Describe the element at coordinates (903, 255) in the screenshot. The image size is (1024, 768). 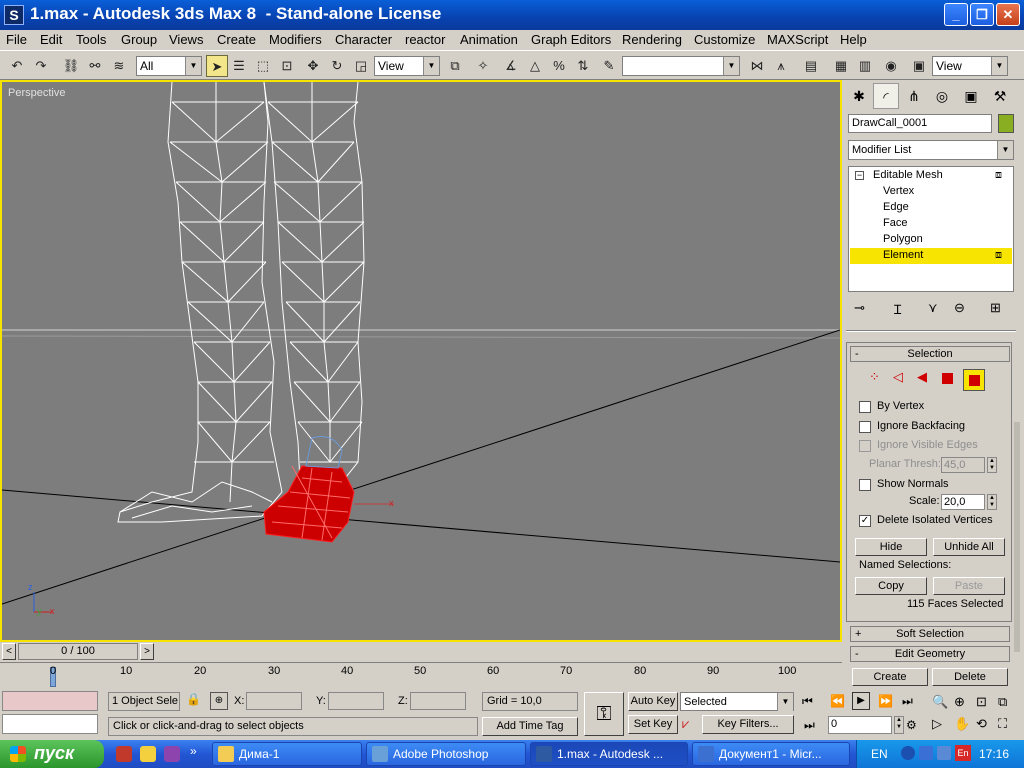
I see `stack-item-element: Element` at that location.